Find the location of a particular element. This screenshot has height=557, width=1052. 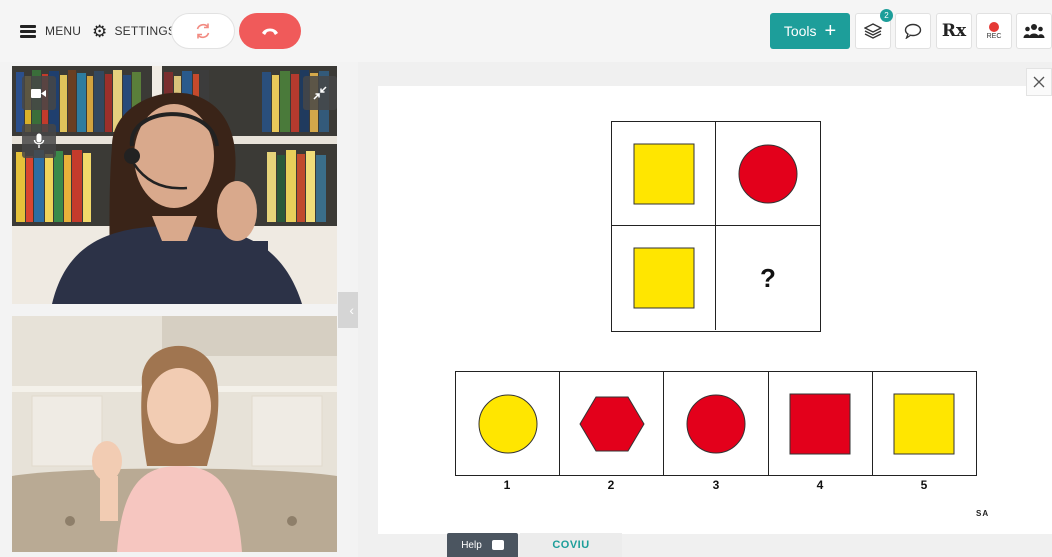

settings-label: SETTINGS is located at coordinates (145, 31).